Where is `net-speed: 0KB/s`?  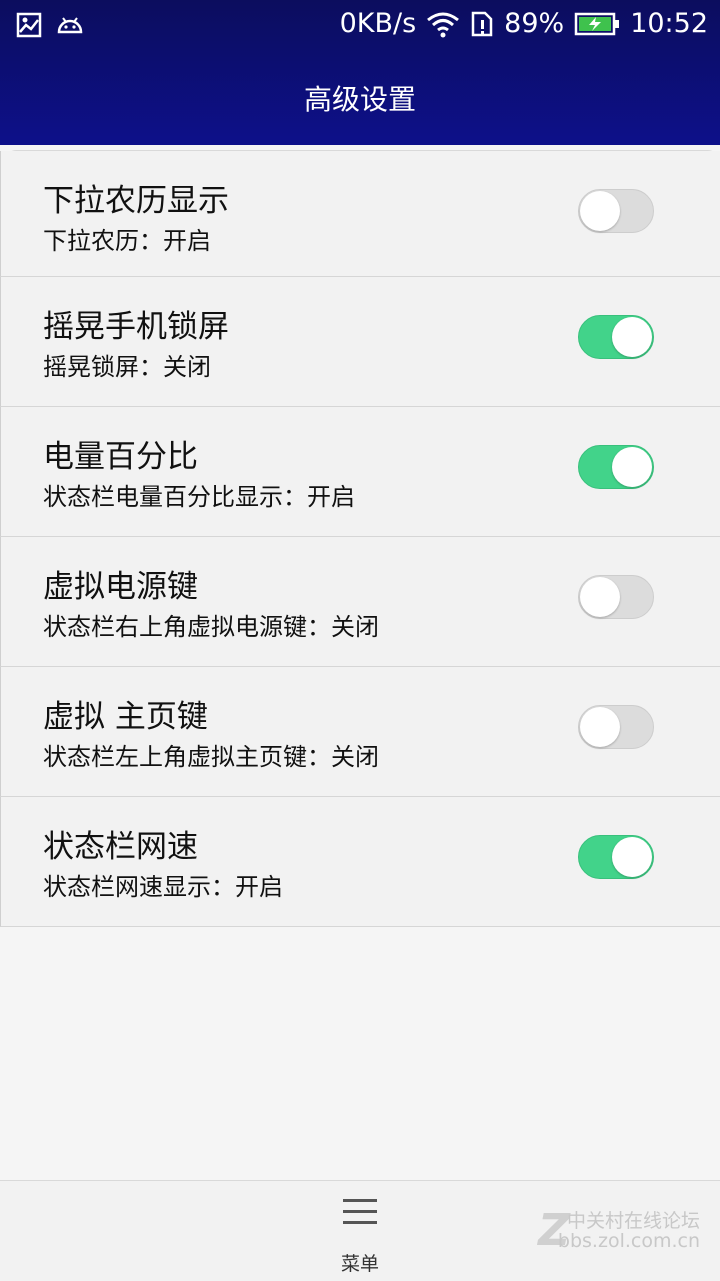 net-speed: 0KB/s is located at coordinates (378, 23).